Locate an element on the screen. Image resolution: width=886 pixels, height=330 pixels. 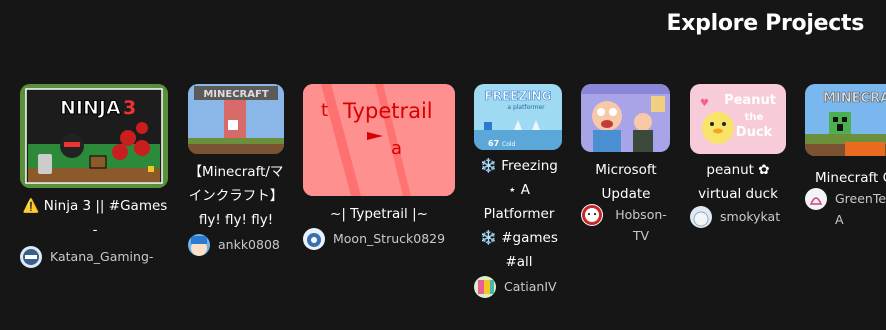
typetrail-thumbnail-art: Typetrail t a is located at coordinates (379, 140).